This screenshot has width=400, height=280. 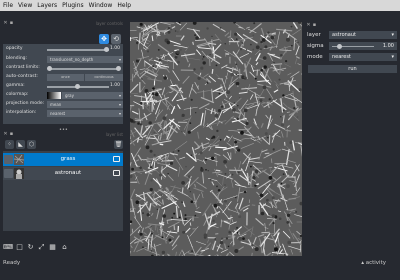 What do you see at coordinates (315, 46) in the screenshot?
I see `sigma-label: sigma` at bounding box center [315, 46].